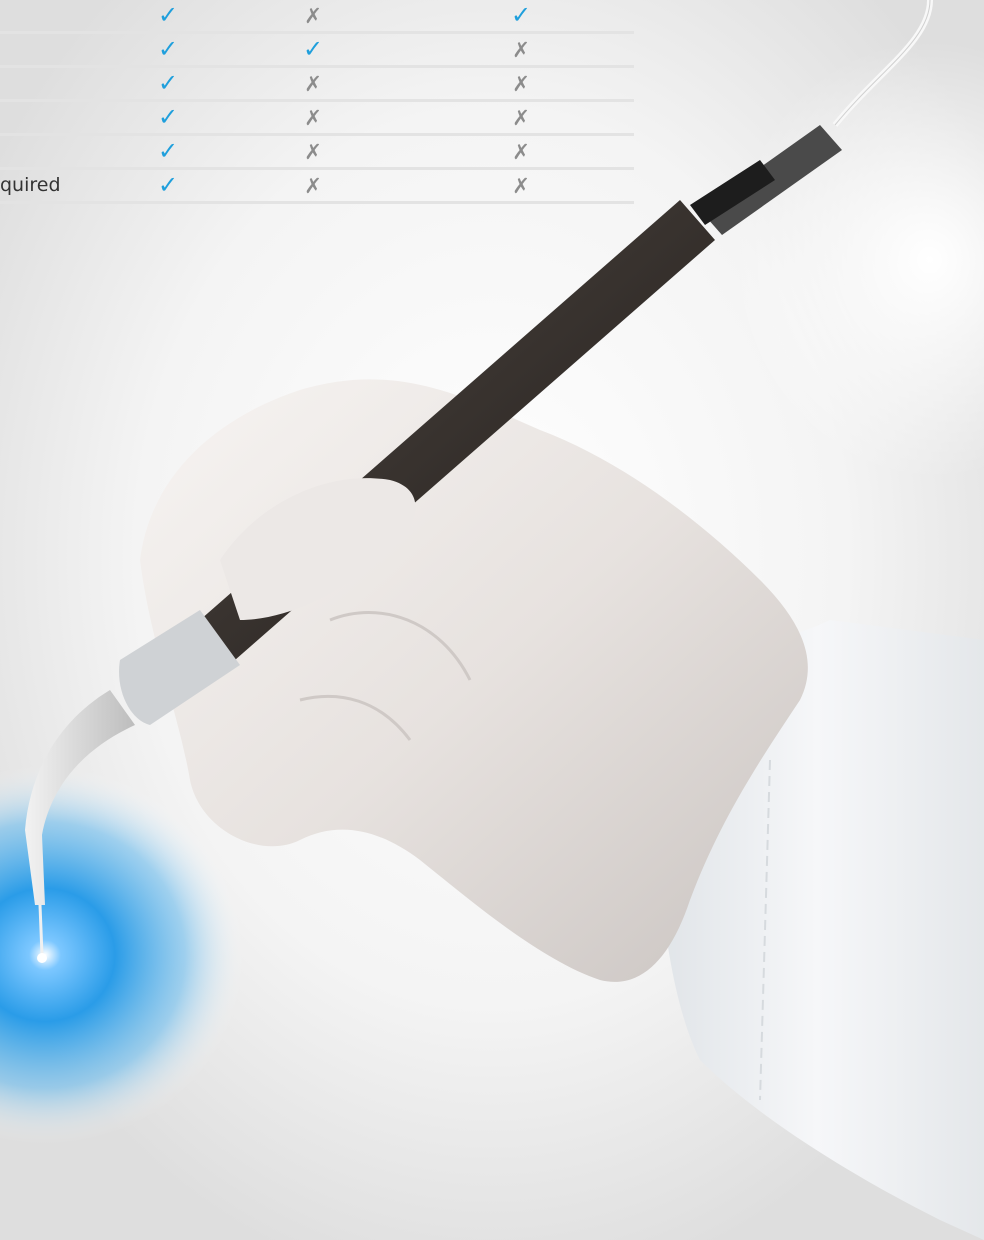  What do you see at coordinates (35, 186) in the screenshot?
I see `row-label: quired` at bounding box center [35, 186].